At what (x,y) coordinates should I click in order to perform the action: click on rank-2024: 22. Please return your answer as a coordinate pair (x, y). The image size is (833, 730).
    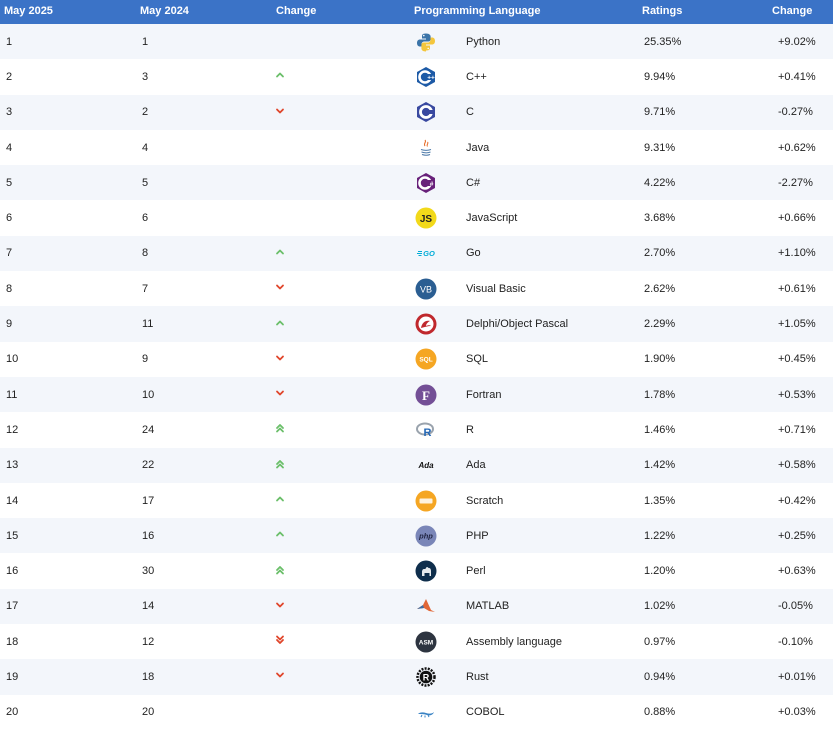
    Looking at the image, I should click on (148, 465).